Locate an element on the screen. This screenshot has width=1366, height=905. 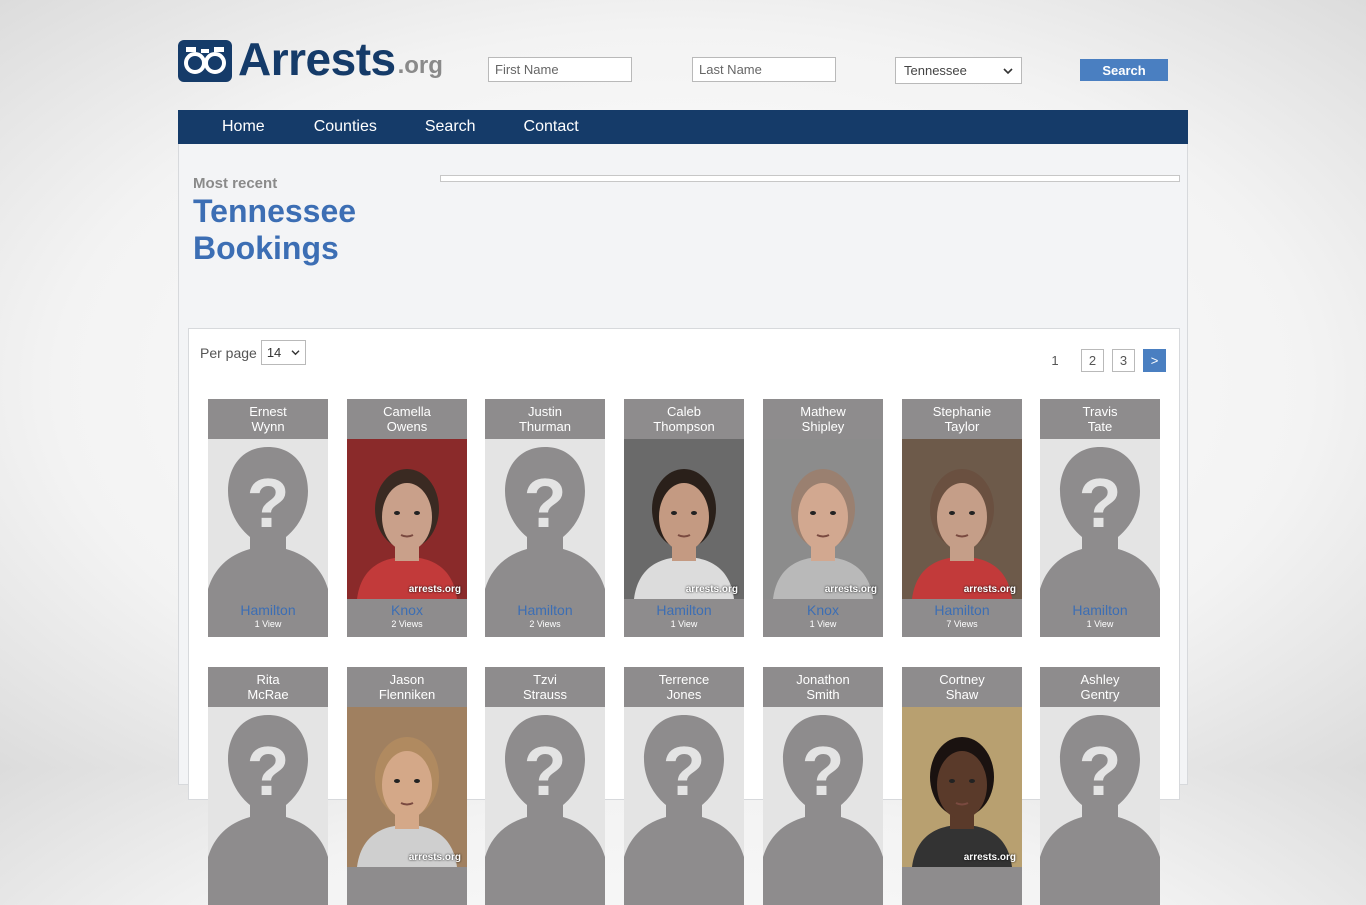
booking-name: Tzvi Strauss is located at coordinates (545, 687).